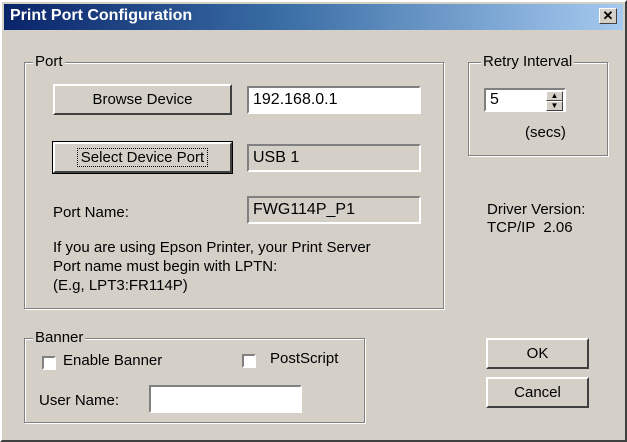 The image size is (627, 442). I want to click on close-icon: ✕, so click(608, 15).